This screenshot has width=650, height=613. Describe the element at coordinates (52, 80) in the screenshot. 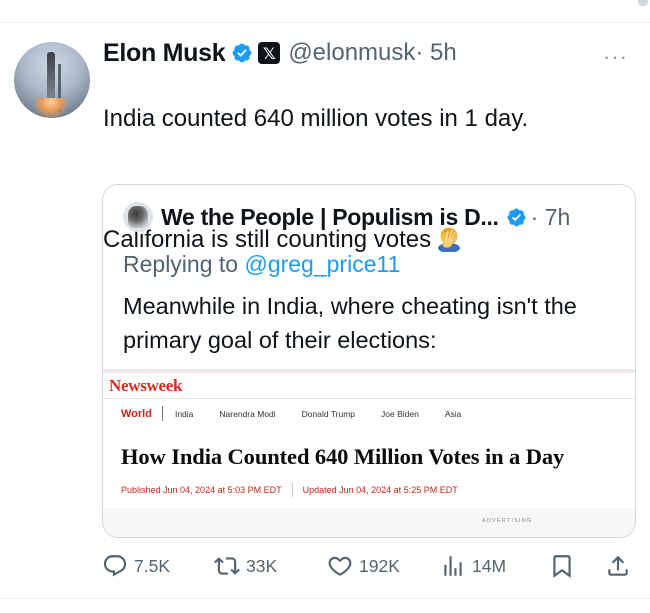

I see `author-avatar` at that location.